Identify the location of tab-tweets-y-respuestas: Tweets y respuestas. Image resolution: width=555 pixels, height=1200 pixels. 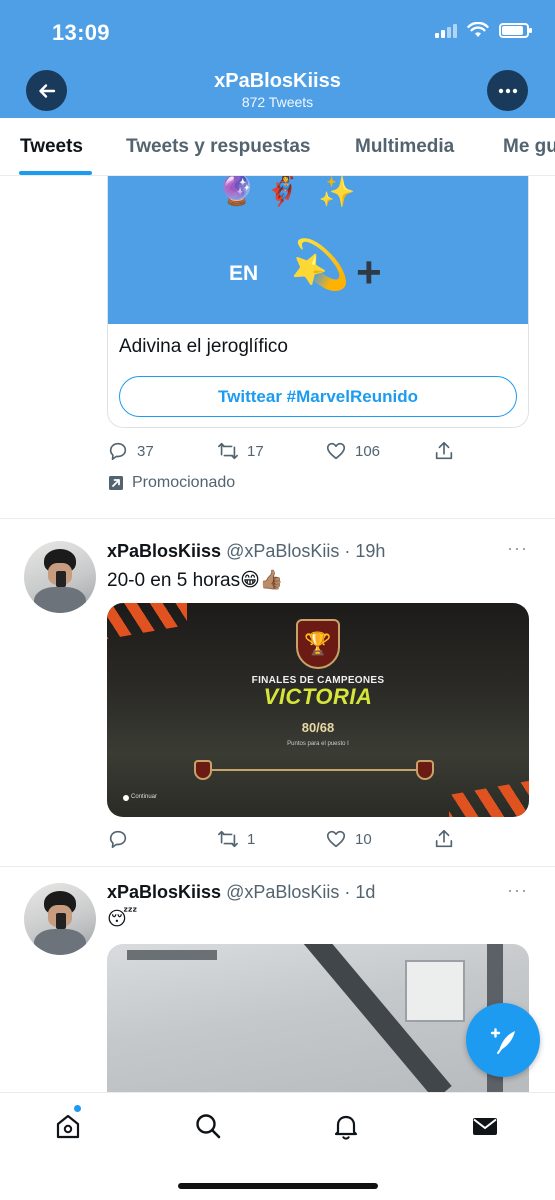
(218, 147).